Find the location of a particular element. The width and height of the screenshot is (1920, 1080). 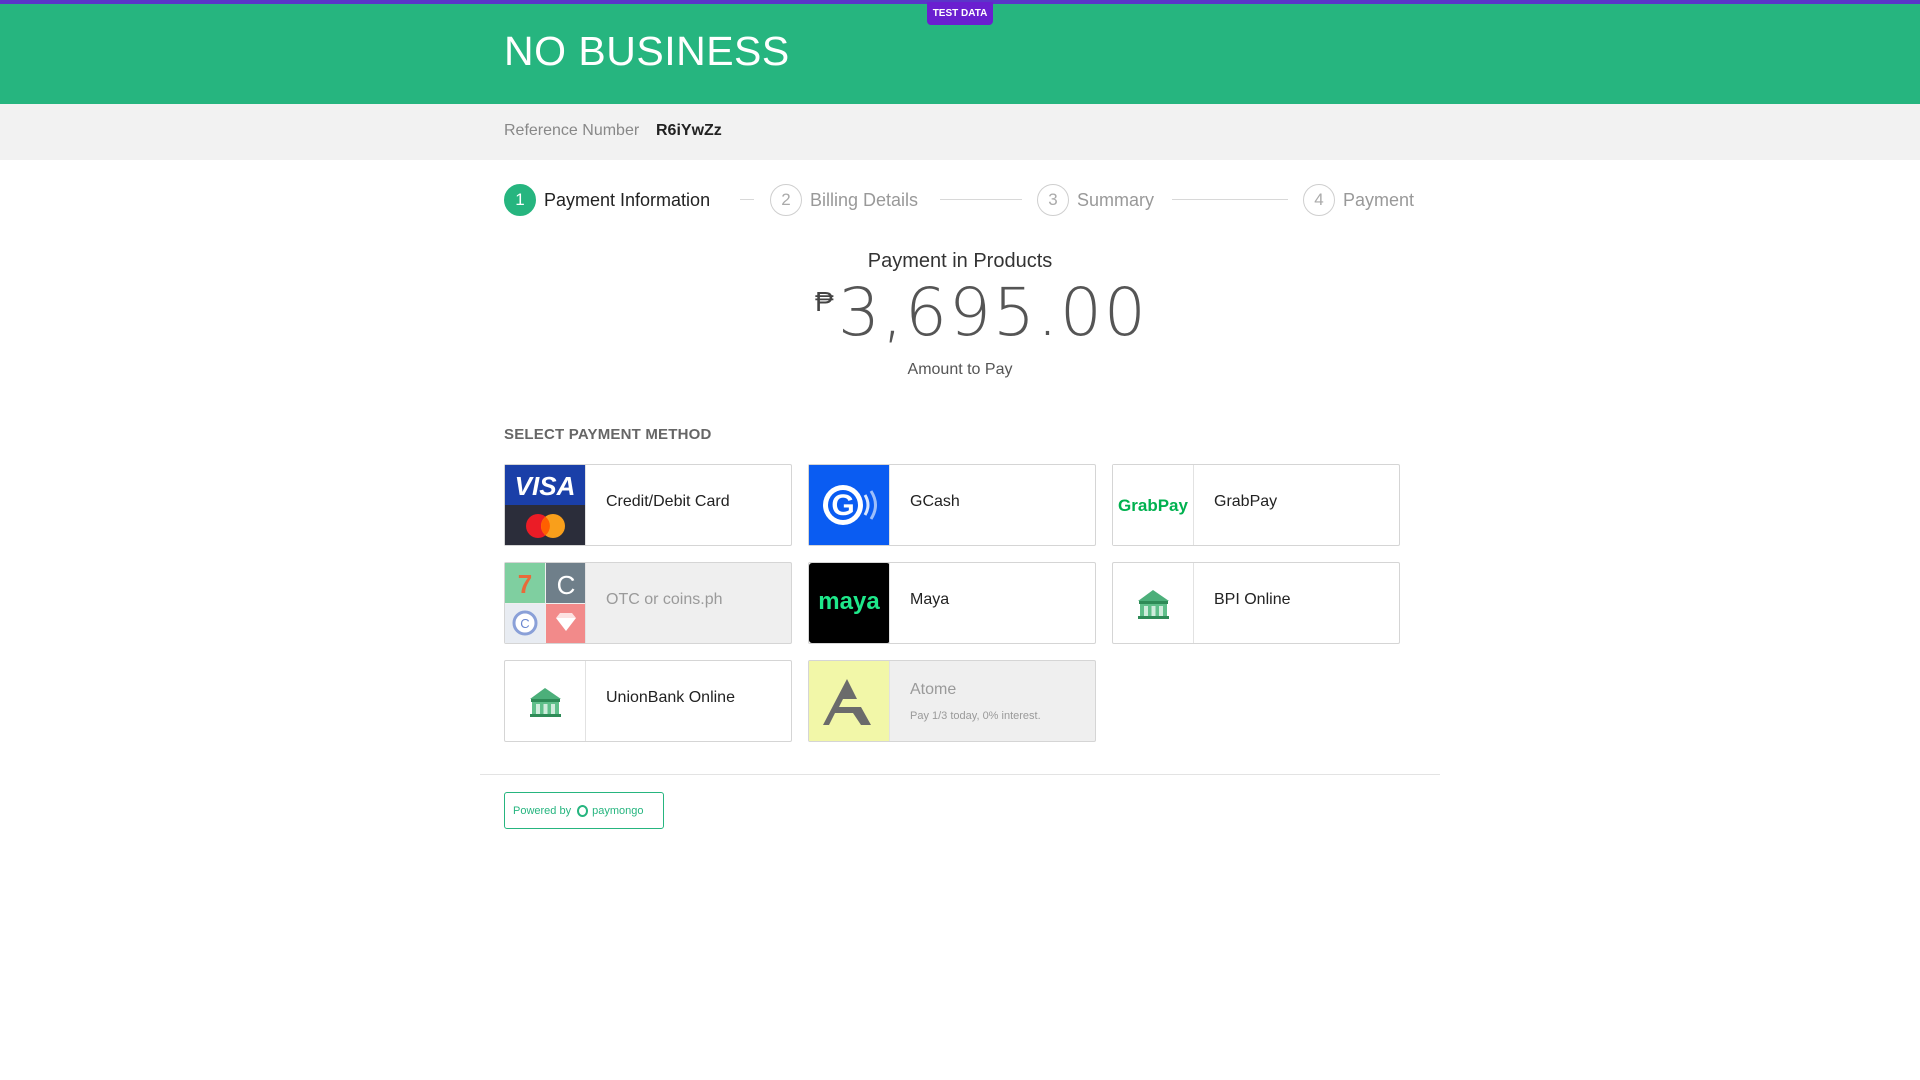

amount-label: Amount to Pay is located at coordinates (960, 369).